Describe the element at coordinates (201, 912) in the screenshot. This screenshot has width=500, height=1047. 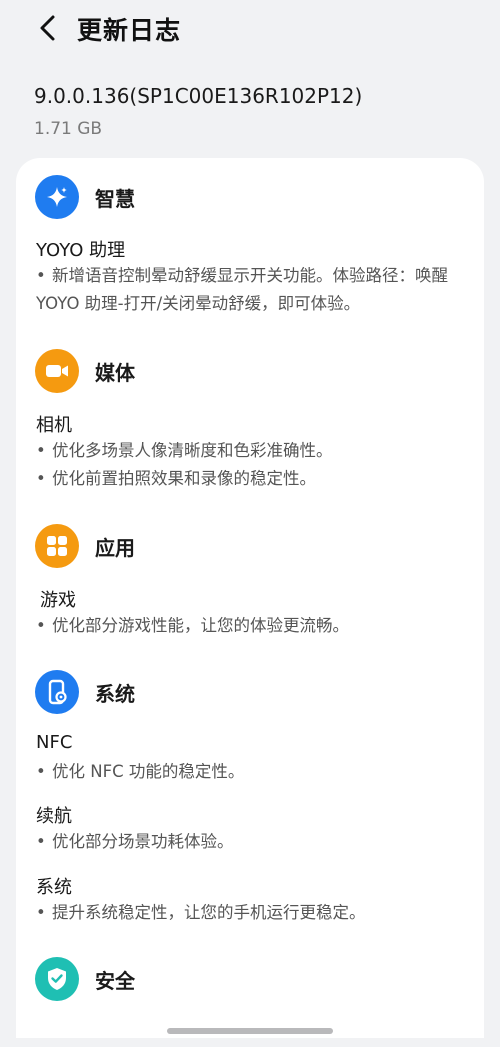
I see `change-item: • 提升系统稳定性，让您的手机运行更稳定。` at that location.